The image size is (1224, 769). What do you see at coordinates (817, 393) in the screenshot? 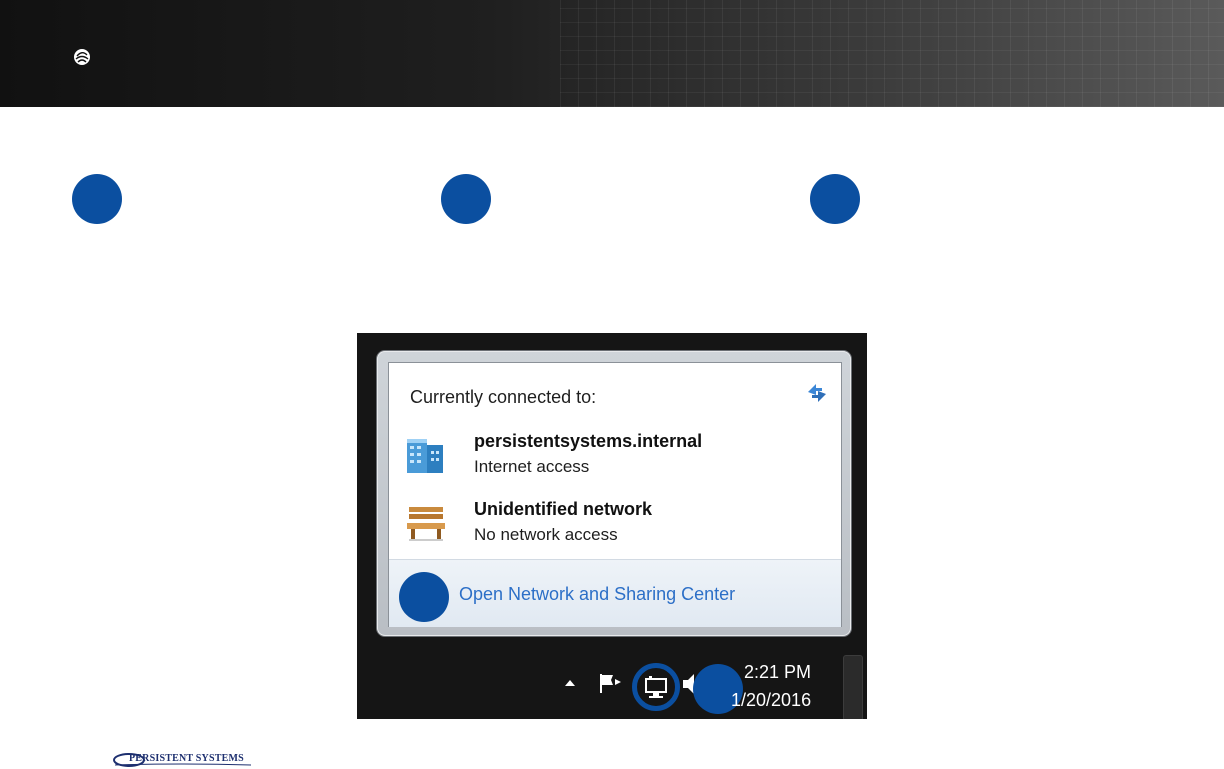
I see `refresh-arrows-icon` at bounding box center [817, 393].